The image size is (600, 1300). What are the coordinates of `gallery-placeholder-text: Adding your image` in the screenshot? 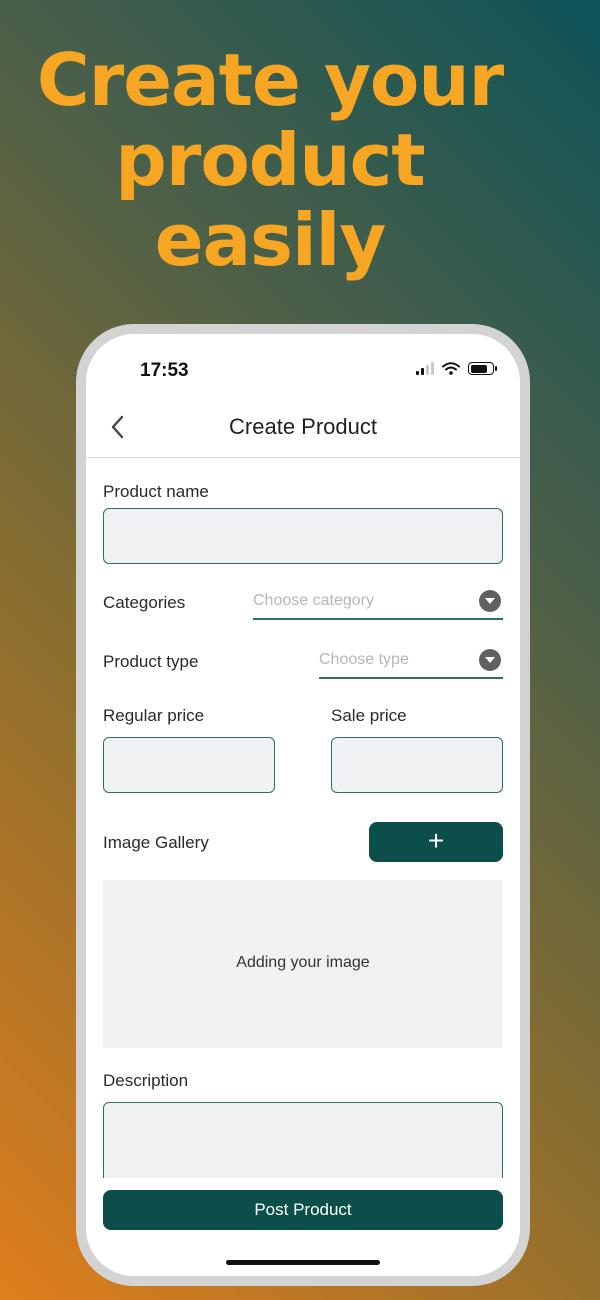 It's located at (303, 962).